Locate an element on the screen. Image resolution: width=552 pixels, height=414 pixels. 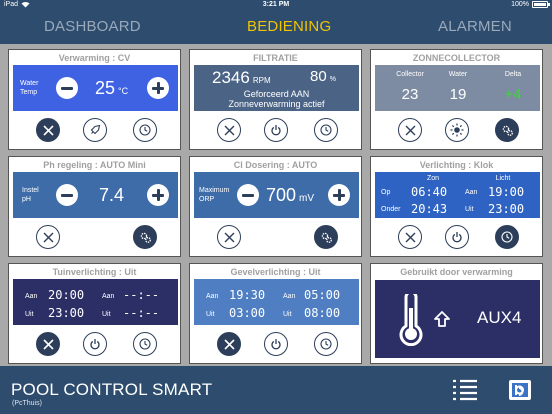
sun-button is located at coordinates (457, 130).